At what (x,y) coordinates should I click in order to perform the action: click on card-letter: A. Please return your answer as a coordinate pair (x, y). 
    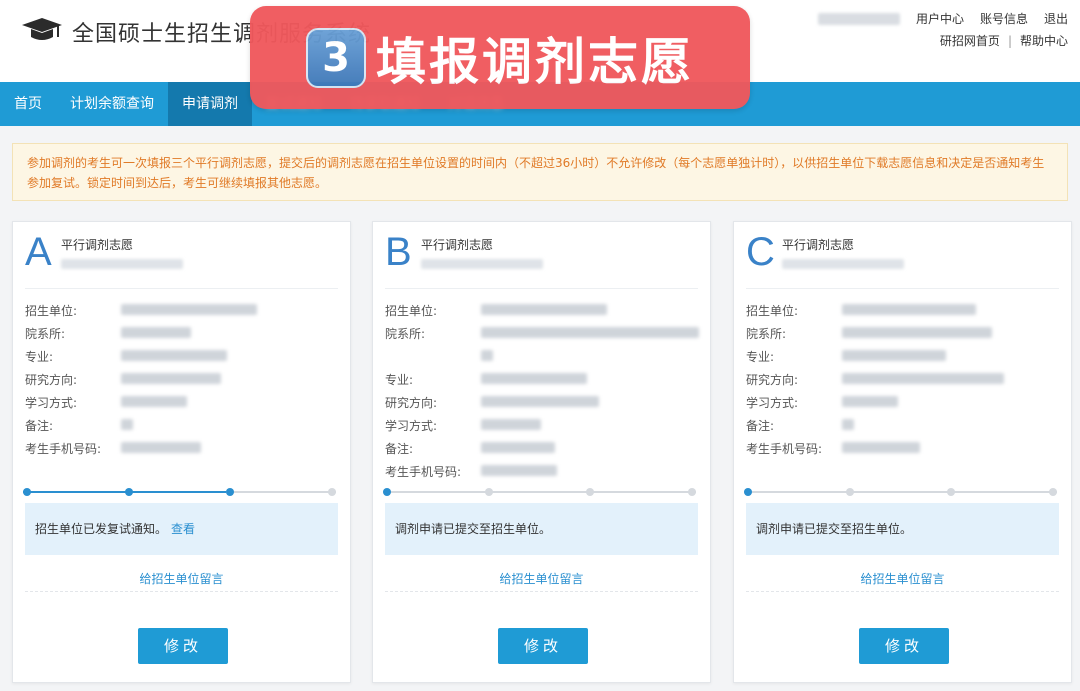
    Looking at the image, I should click on (38, 252).